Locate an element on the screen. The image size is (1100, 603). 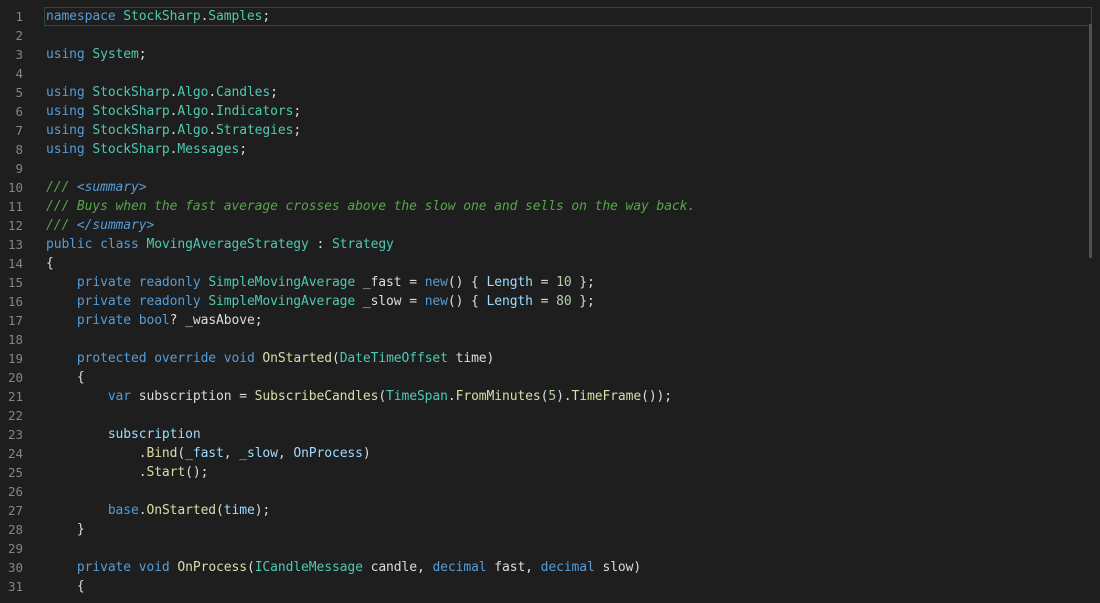
code-token: slow is located at coordinates (614, 567).